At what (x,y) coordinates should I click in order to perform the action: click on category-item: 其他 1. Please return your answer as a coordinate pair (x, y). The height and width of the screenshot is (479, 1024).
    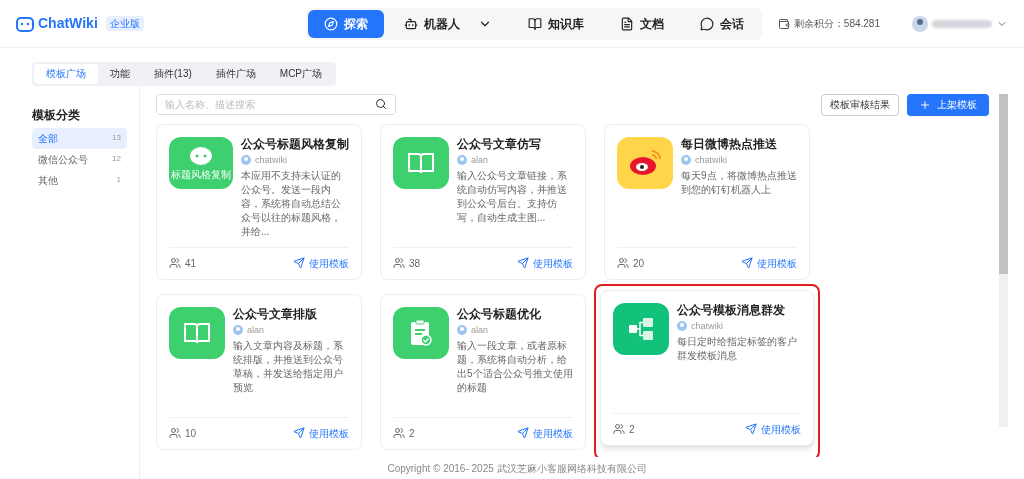
    Looking at the image, I should click on (79, 180).